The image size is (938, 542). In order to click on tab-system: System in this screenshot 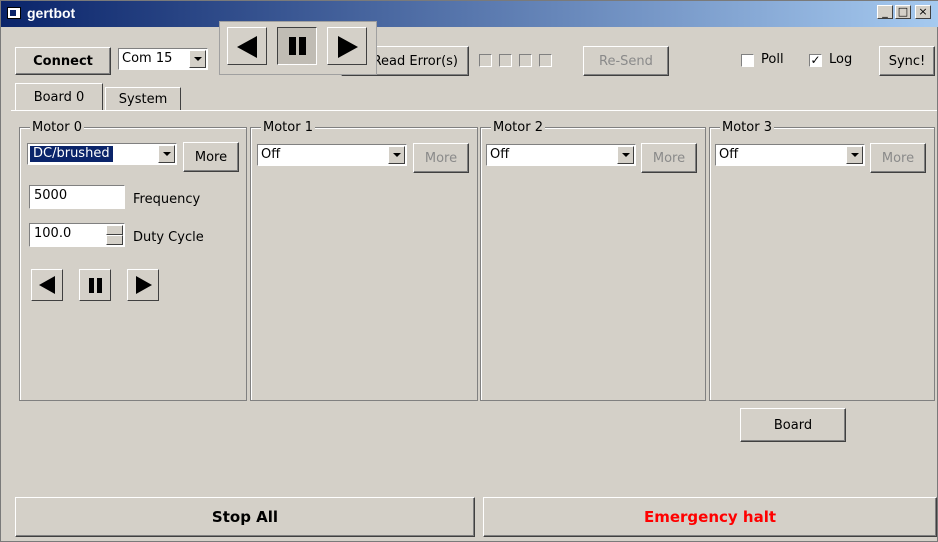, I will do `click(143, 99)`.